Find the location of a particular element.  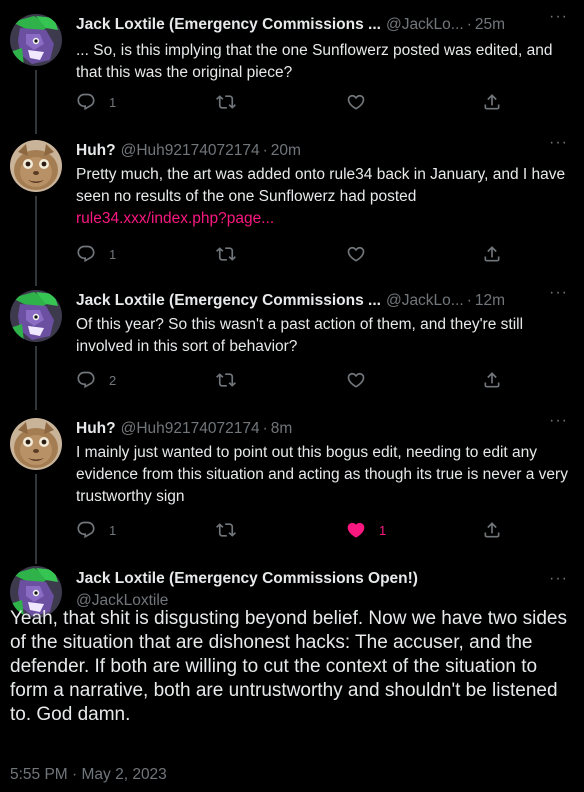

like-count: 1 is located at coordinates (383, 530).